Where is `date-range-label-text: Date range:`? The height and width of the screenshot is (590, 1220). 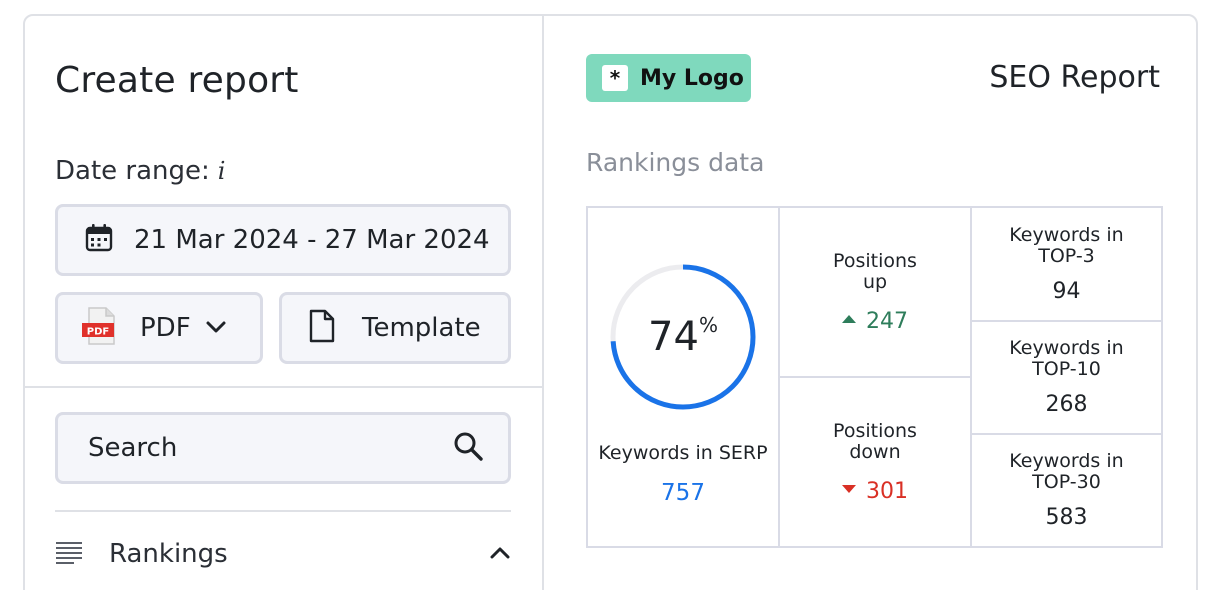
date-range-label-text: Date range: is located at coordinates (132, 171).